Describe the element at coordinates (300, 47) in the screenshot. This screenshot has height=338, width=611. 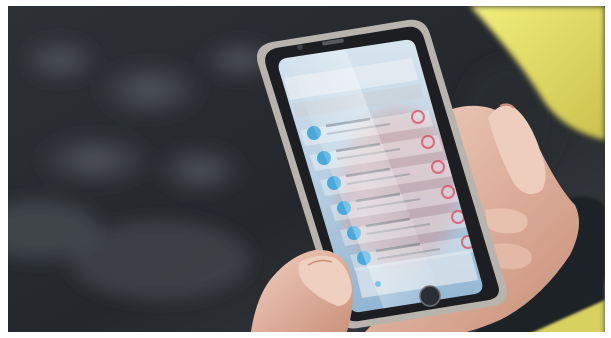
I see `front-camera-icon` at that location.